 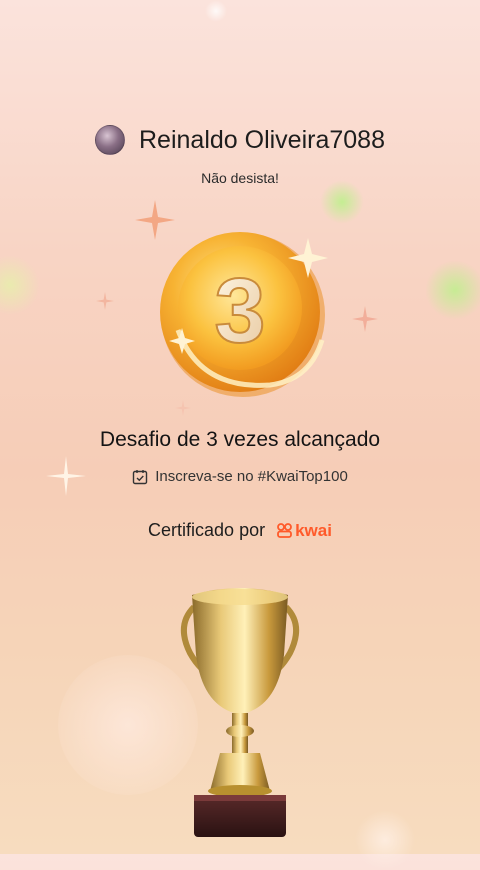 What do you see at coordinates (240, 719) in the screenshot?
I see `trophy-icon` at bounding box center [240, 719].